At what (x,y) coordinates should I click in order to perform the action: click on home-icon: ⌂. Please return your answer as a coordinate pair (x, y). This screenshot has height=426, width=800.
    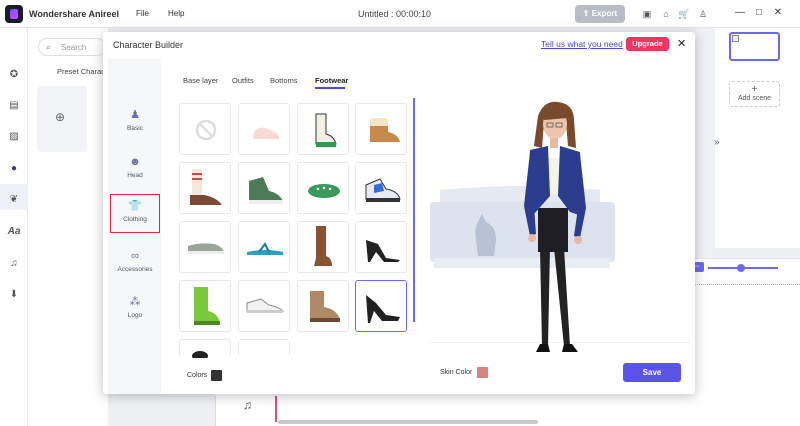
    Looking at the image, I should click on (666, 14).